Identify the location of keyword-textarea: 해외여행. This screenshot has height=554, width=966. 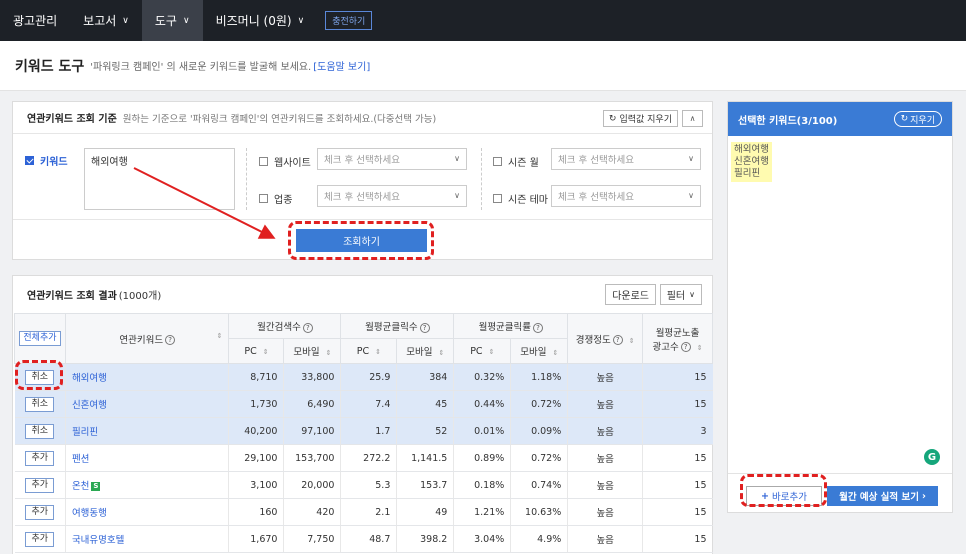
(159, 179).